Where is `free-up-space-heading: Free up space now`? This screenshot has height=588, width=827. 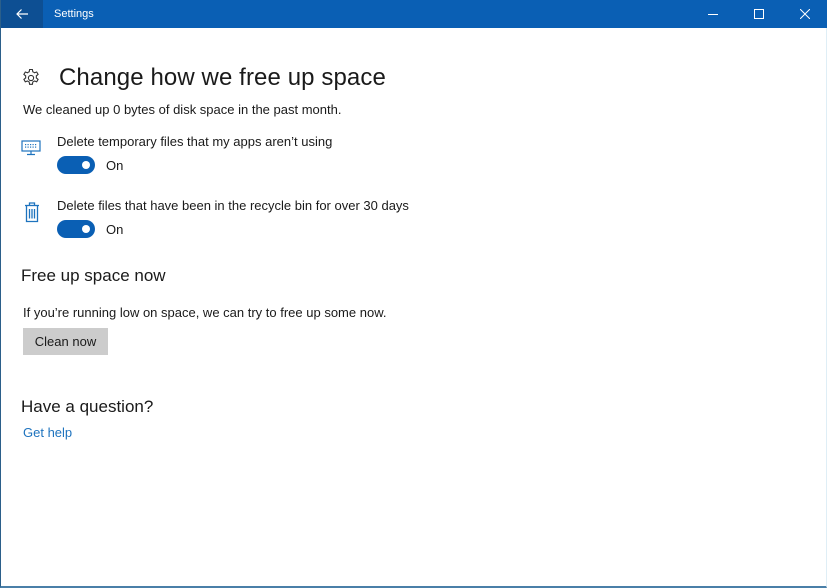
free-up-space-heading: Free up space now is located at coordinates (93, 275).